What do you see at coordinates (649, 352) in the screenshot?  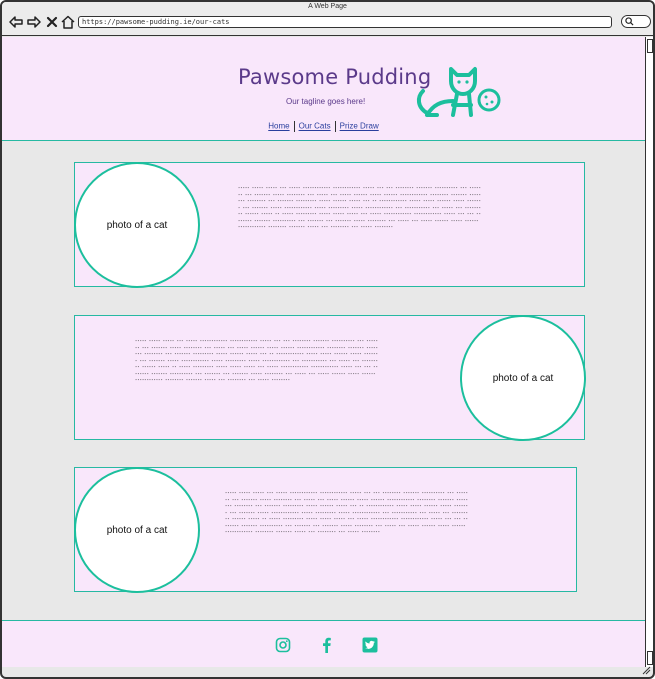 I see `vertical-scrollbar` at bounding box center [649, 352].